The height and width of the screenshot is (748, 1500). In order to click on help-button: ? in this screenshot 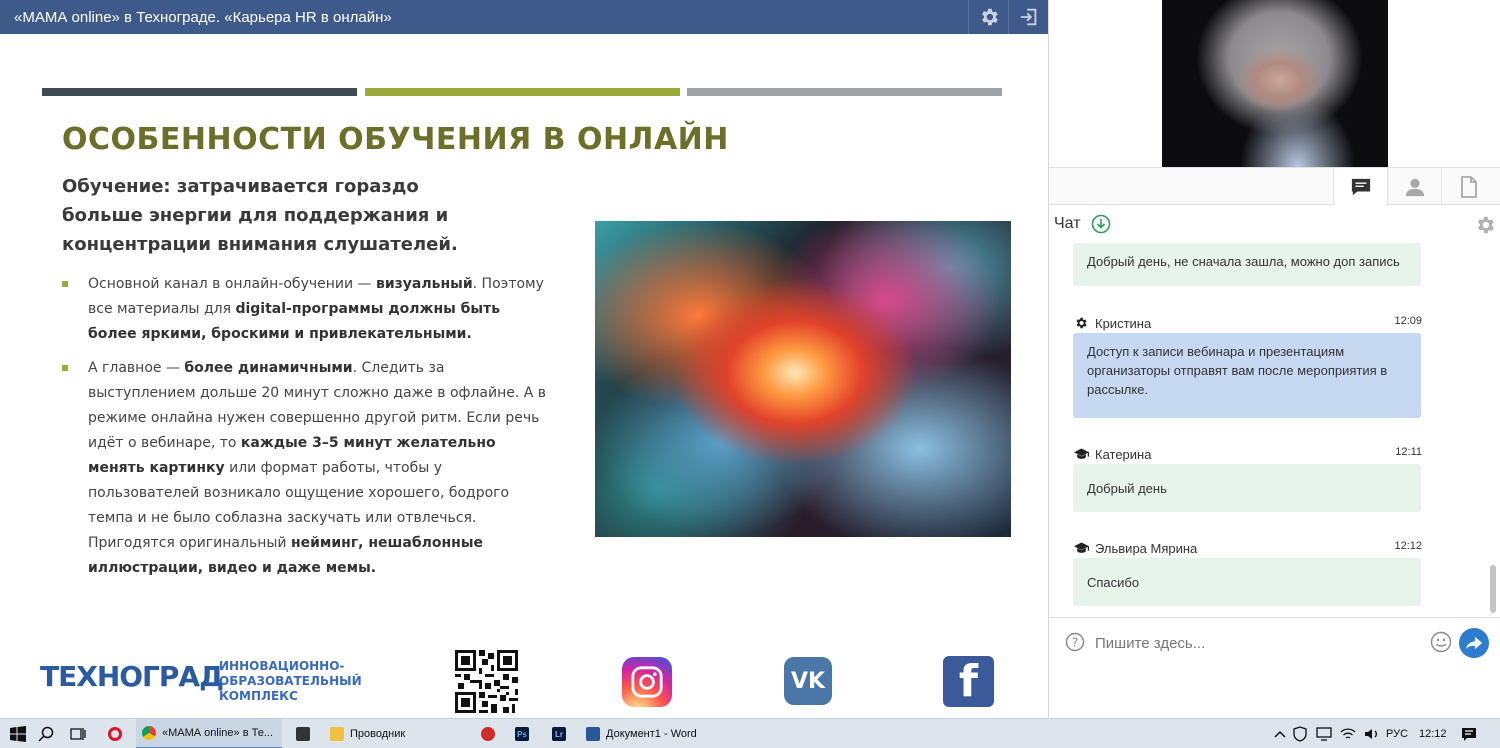, I will do `click(1075, 644)`.